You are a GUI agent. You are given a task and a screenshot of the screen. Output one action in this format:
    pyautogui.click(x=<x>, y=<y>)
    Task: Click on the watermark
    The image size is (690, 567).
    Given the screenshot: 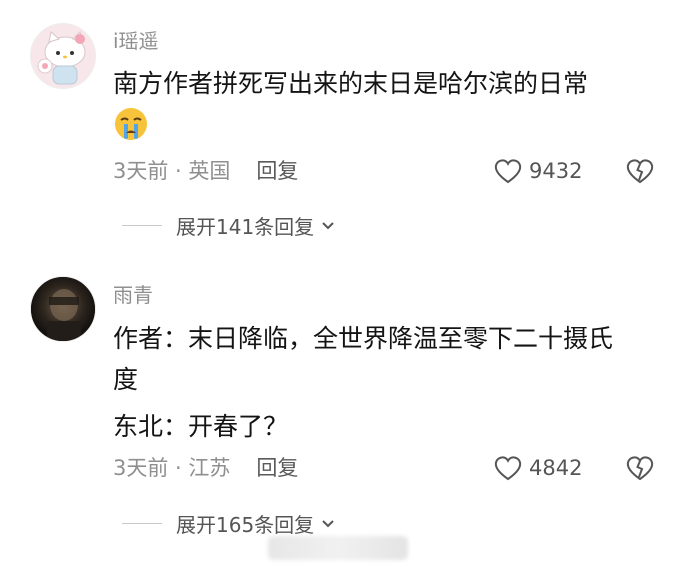 What is the action you would take?
    pyautogui.click(x=338, y=548)
    